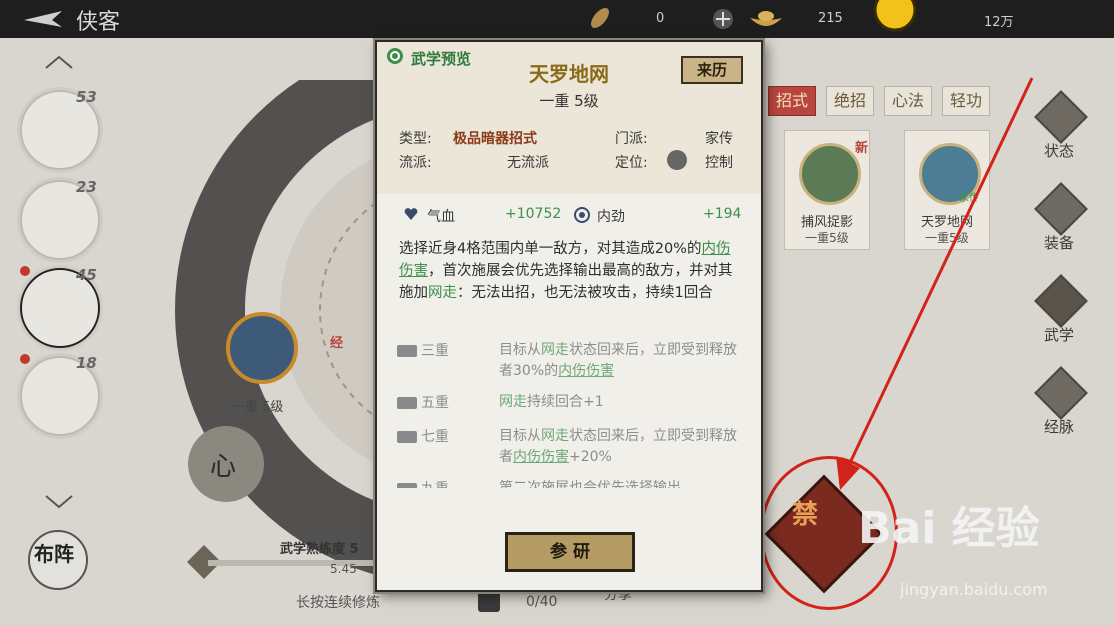  What do you see at coordinates (533, 214) in the screenshot?
I see `hp-value: +10752` at bounding box center [533, 214].